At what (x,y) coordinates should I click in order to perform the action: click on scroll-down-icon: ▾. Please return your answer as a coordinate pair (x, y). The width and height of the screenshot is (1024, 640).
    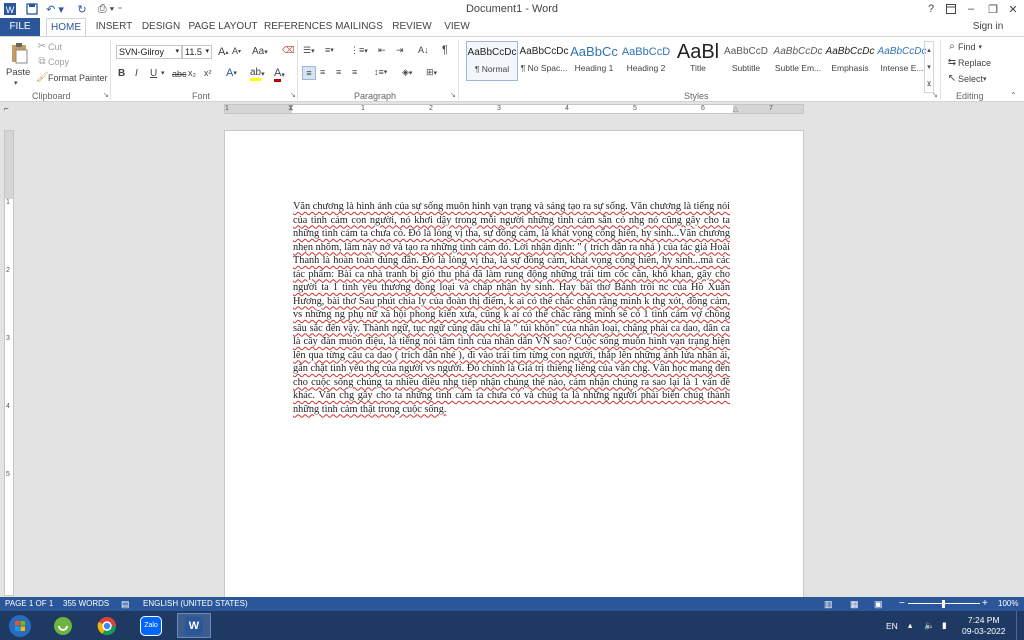
    Looking at the image, I should click on (929, 67).